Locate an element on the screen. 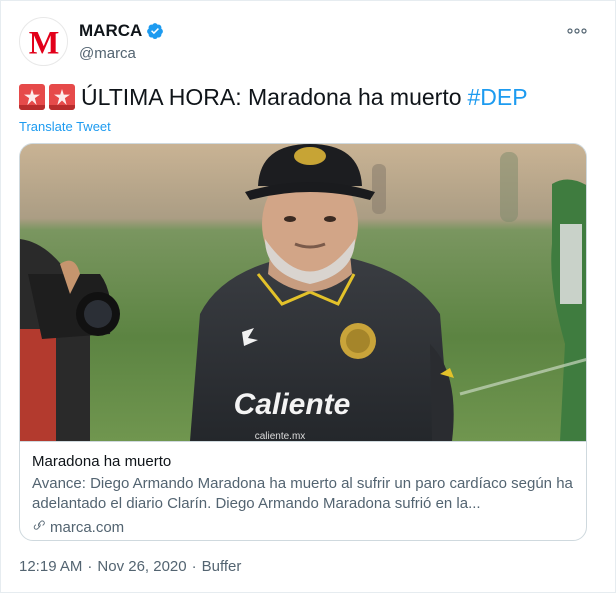 The image size is (616, 593). tweet-source: Buffer is located at coordinates (222, 566).